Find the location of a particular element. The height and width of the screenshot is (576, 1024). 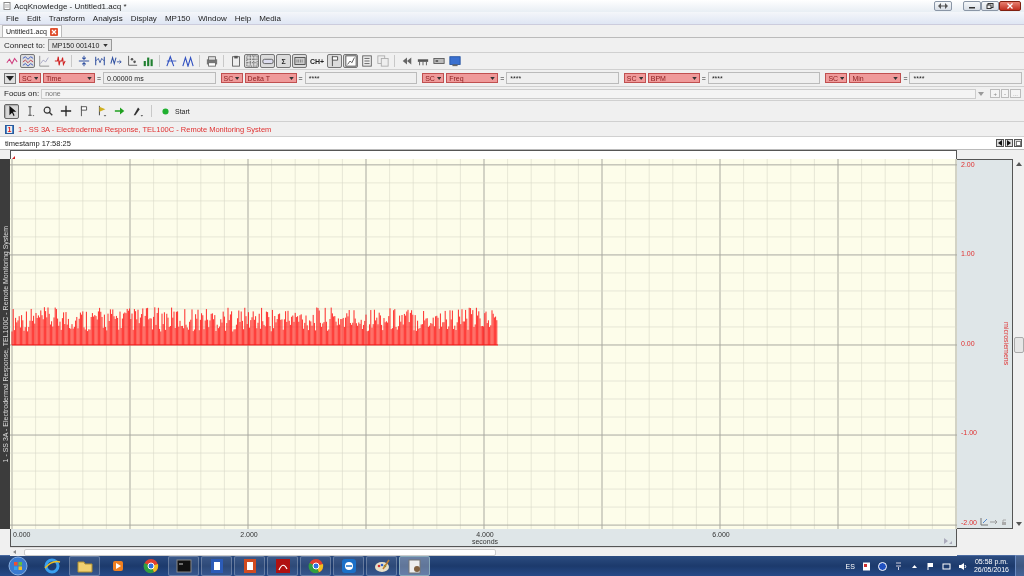

wave-icon is located at coordinates (11, 61).